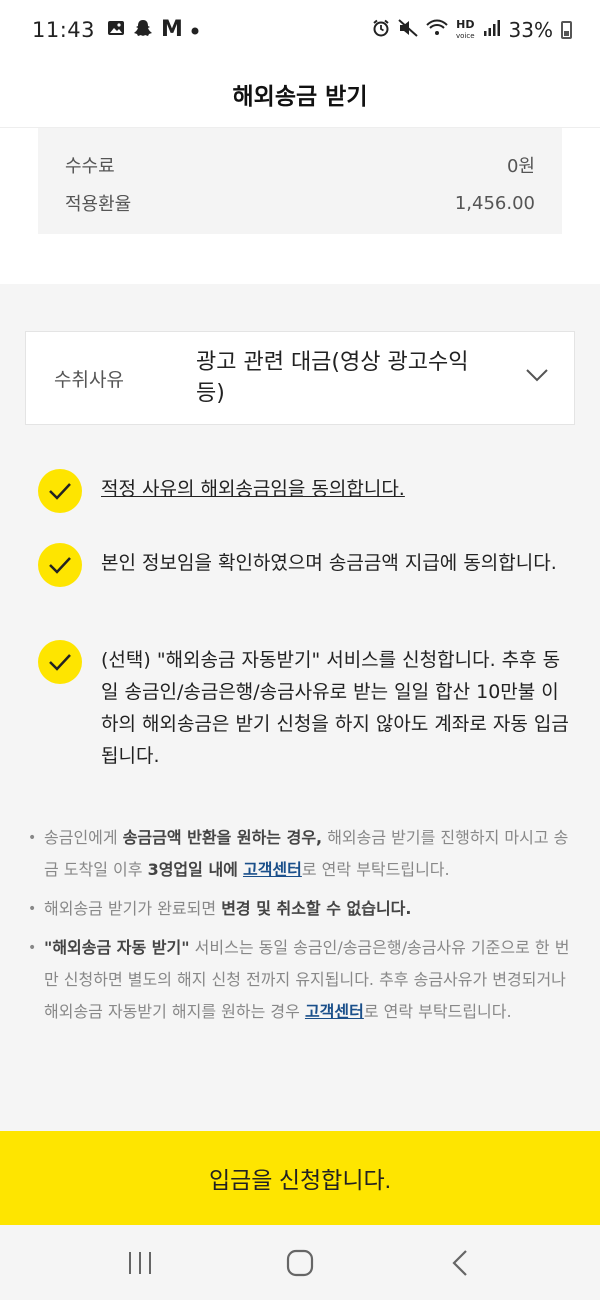 The width and height of the screenshot is (600, 1300). What do you see at coordinates (460, 1263) in the screenshot?
I see `back-icon` at bounding box center [460, 1263].